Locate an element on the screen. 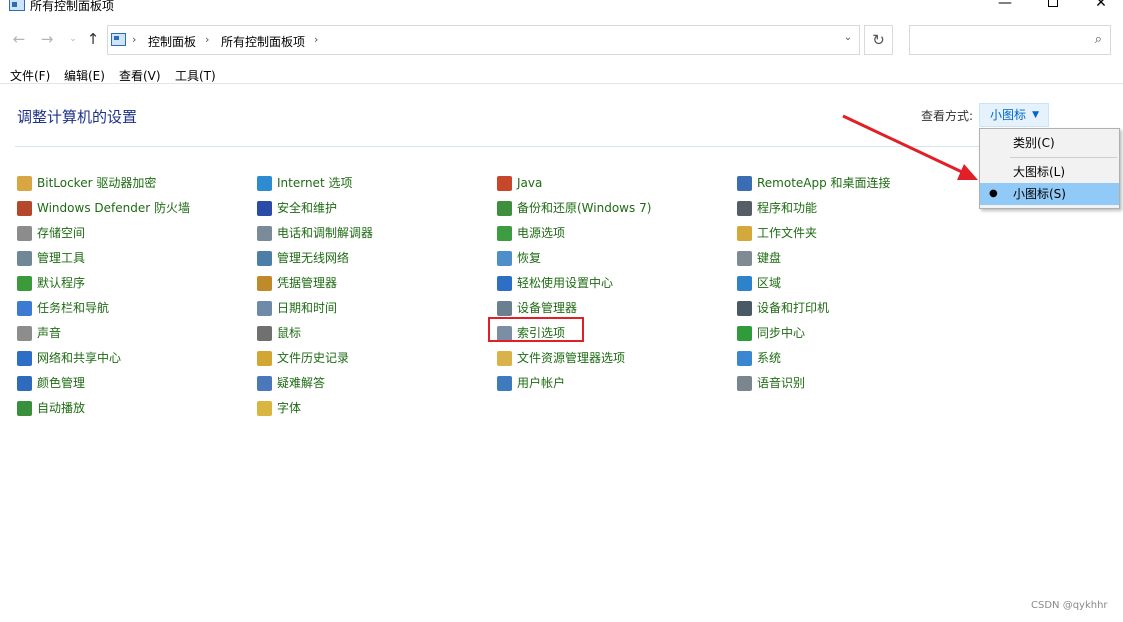 The width and height of the screenshot is (1123, 622). breadcrumb-control-panel: 控制面板 is located at coordinates (172, 41).